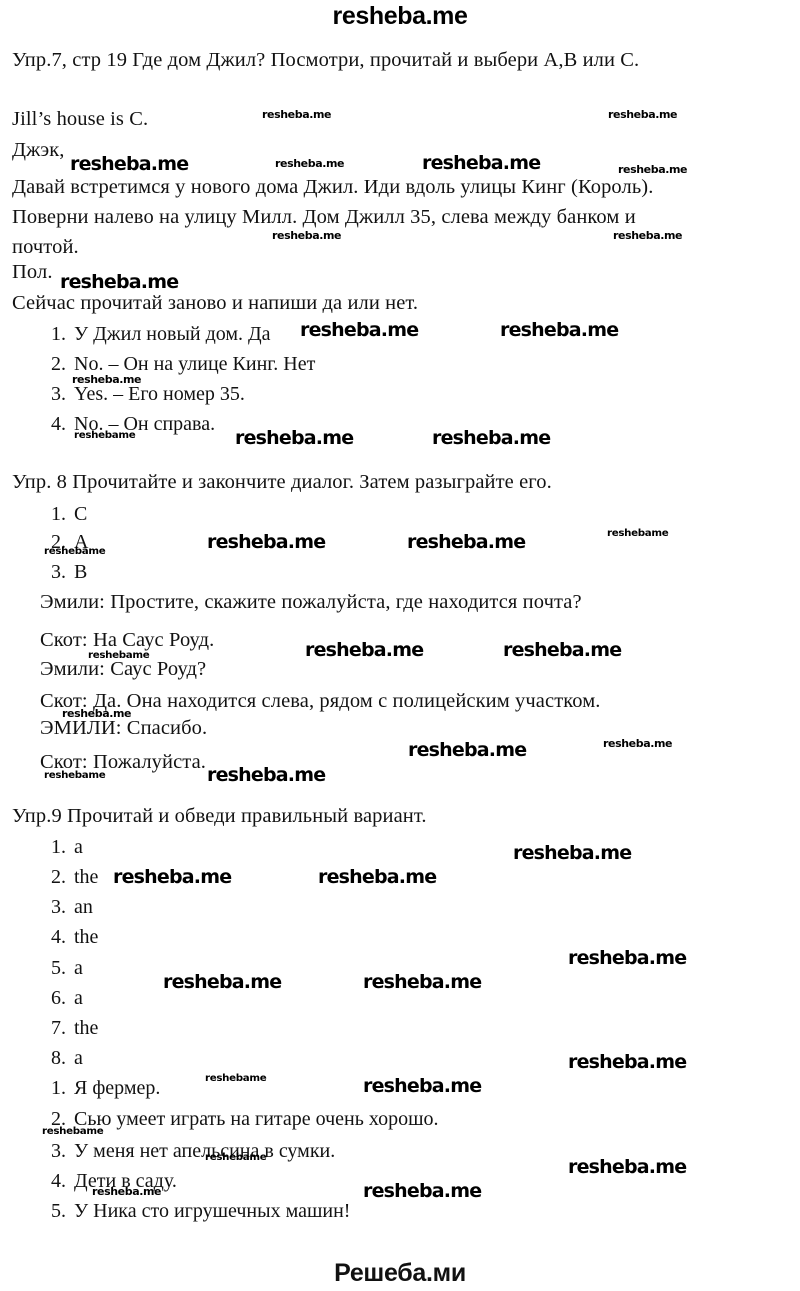 This screenshot has width=800, height=1291. I want to click on list-item-number: 6., so click(58, 998).